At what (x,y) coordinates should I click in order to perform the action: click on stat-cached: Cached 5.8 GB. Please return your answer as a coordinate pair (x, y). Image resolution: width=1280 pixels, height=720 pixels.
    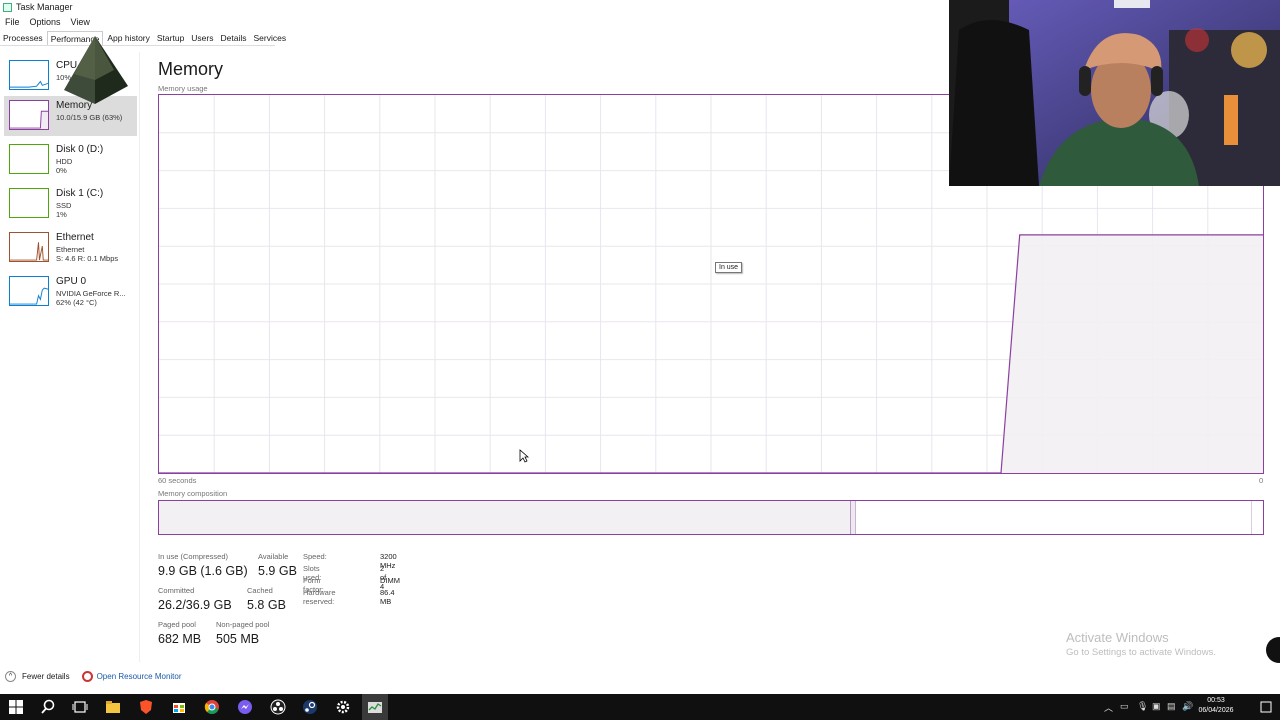
    Looking at the image, I should click on (266, 599).